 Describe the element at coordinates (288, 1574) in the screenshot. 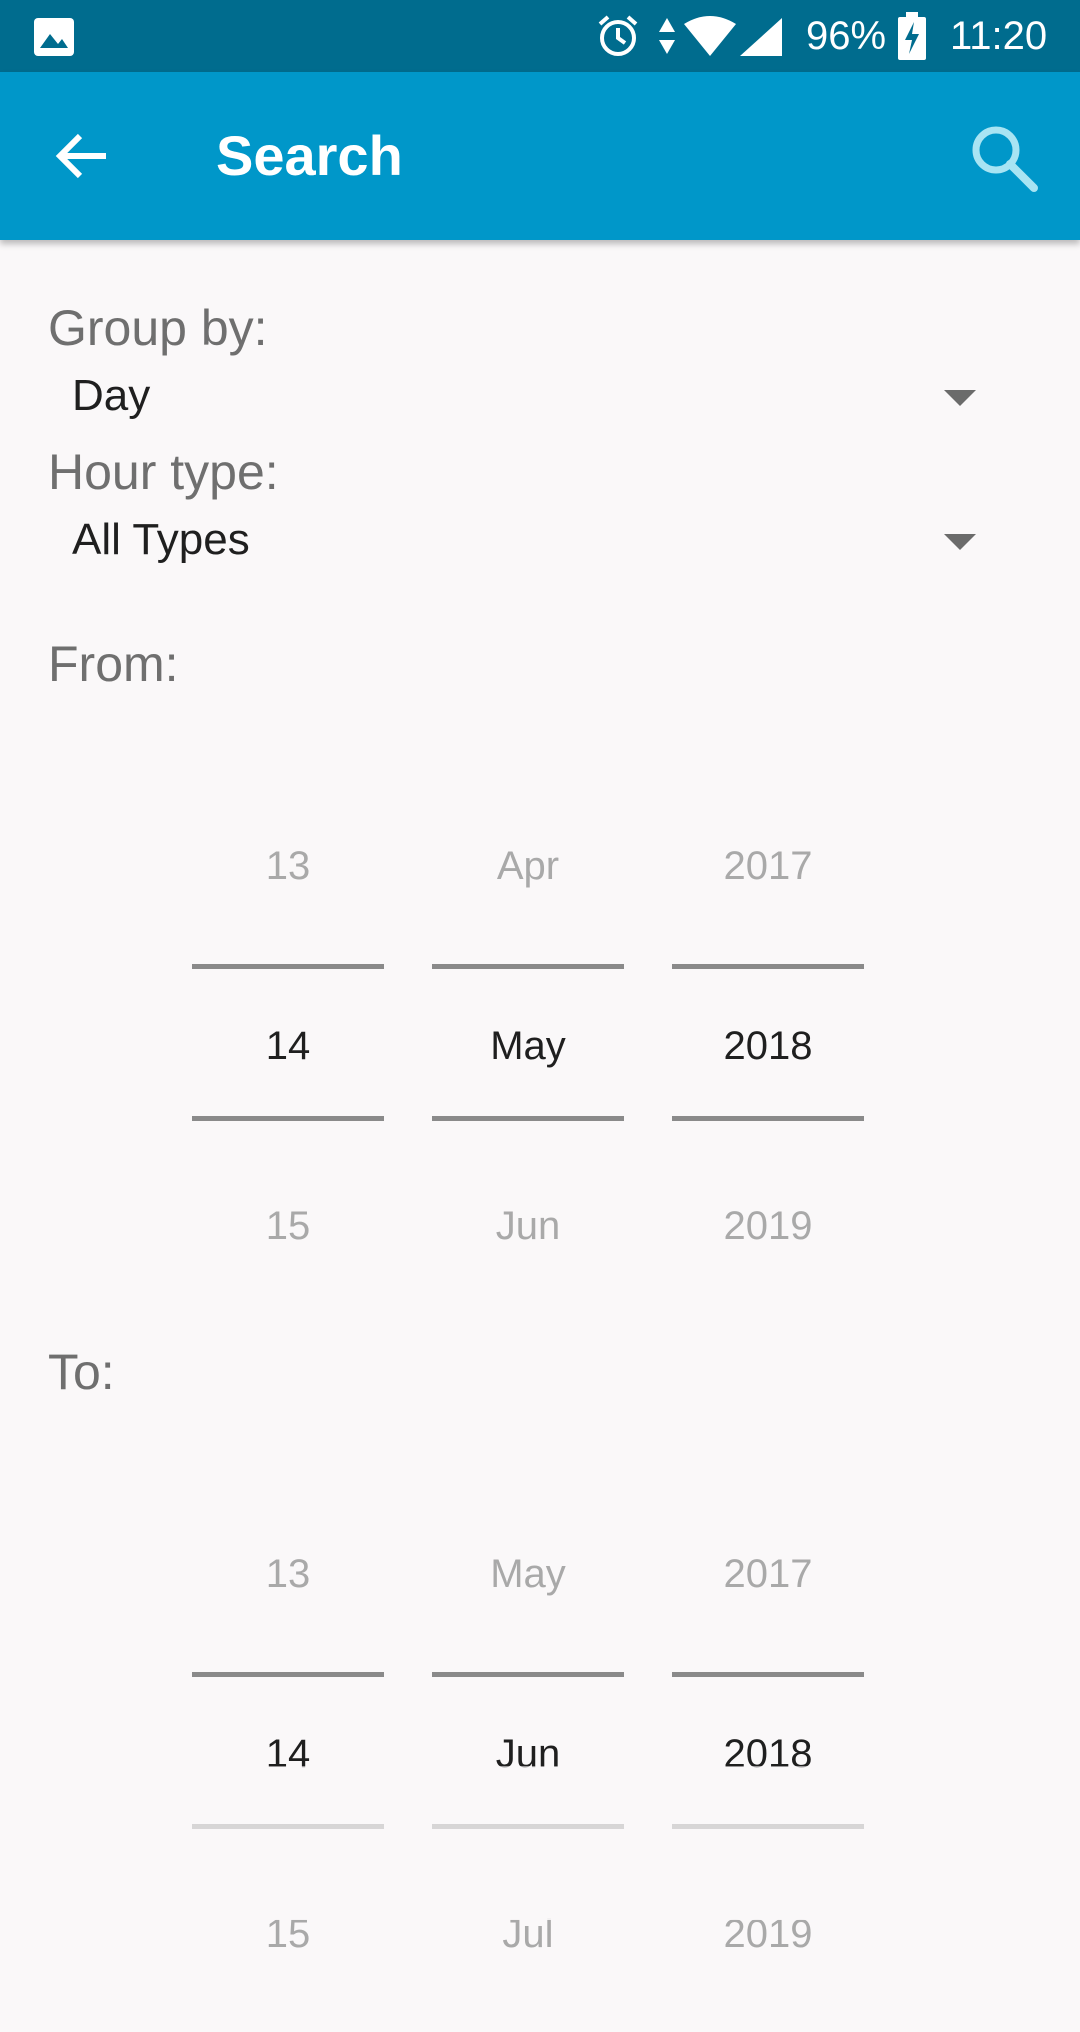

I see `to-day-prev: 13` at that location.